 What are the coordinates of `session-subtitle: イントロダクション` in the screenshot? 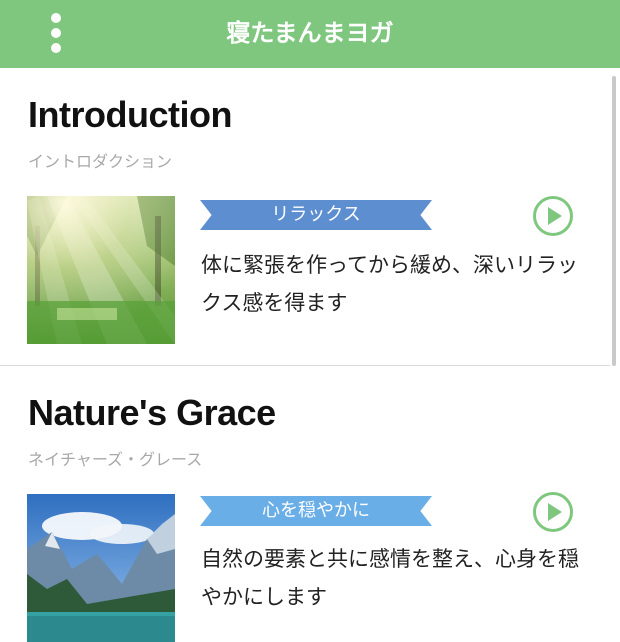 It's located at (100, 161).